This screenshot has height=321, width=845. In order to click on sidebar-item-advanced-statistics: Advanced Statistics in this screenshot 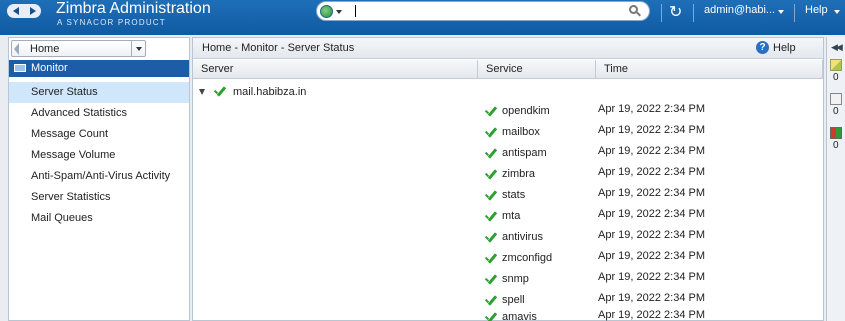, I will do `click(99, 113)`.